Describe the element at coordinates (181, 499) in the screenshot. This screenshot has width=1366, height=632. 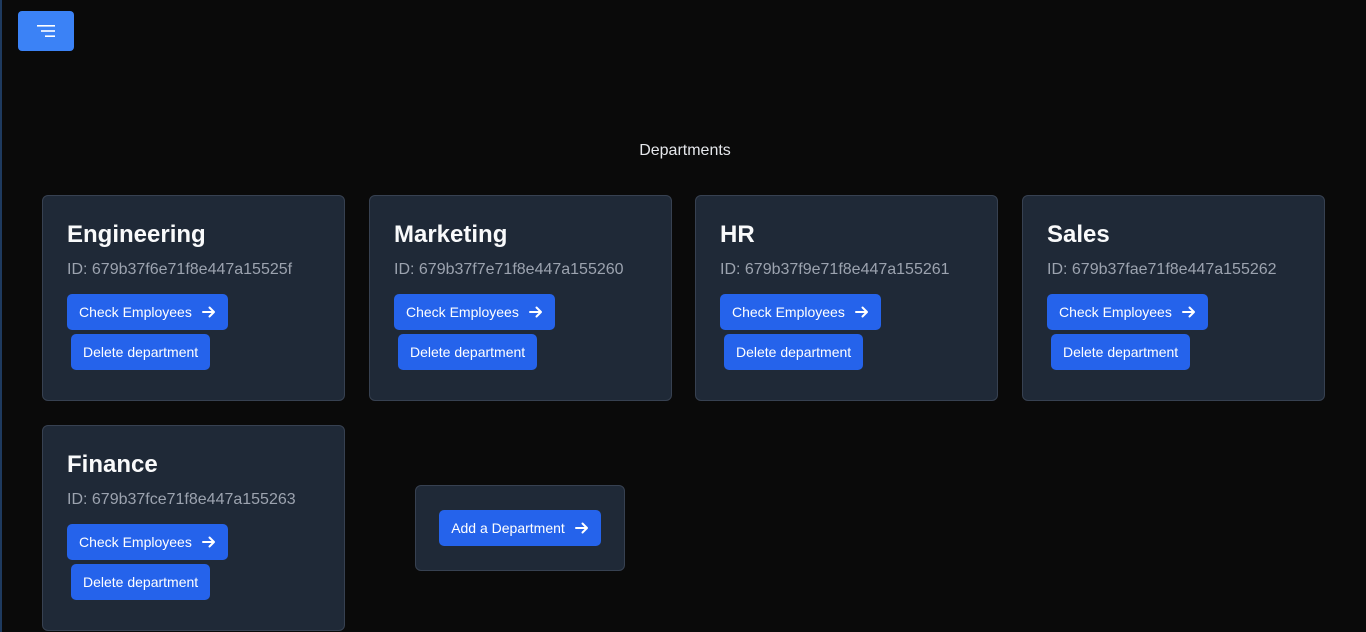
I see `department-id: ID: 679b37fce71f8e447a155263` at that location.